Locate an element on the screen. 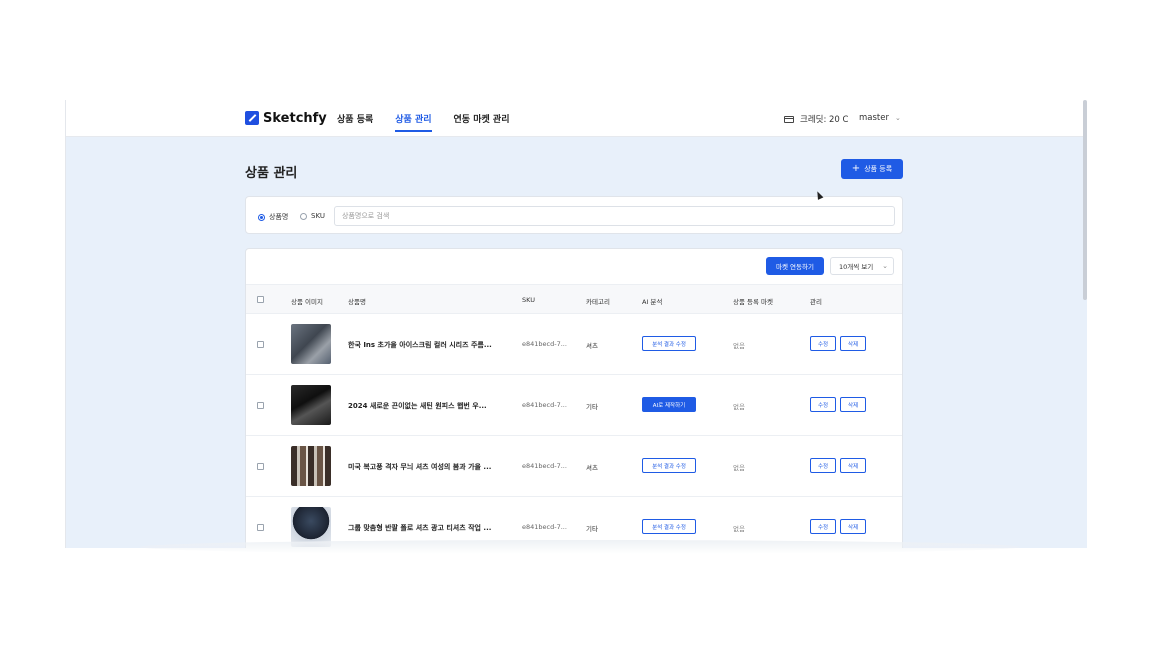 This screenshot has width=1152, height=648. page-size-select: 10개씩 보기 ⌄ is located at coordinates (862, 266).